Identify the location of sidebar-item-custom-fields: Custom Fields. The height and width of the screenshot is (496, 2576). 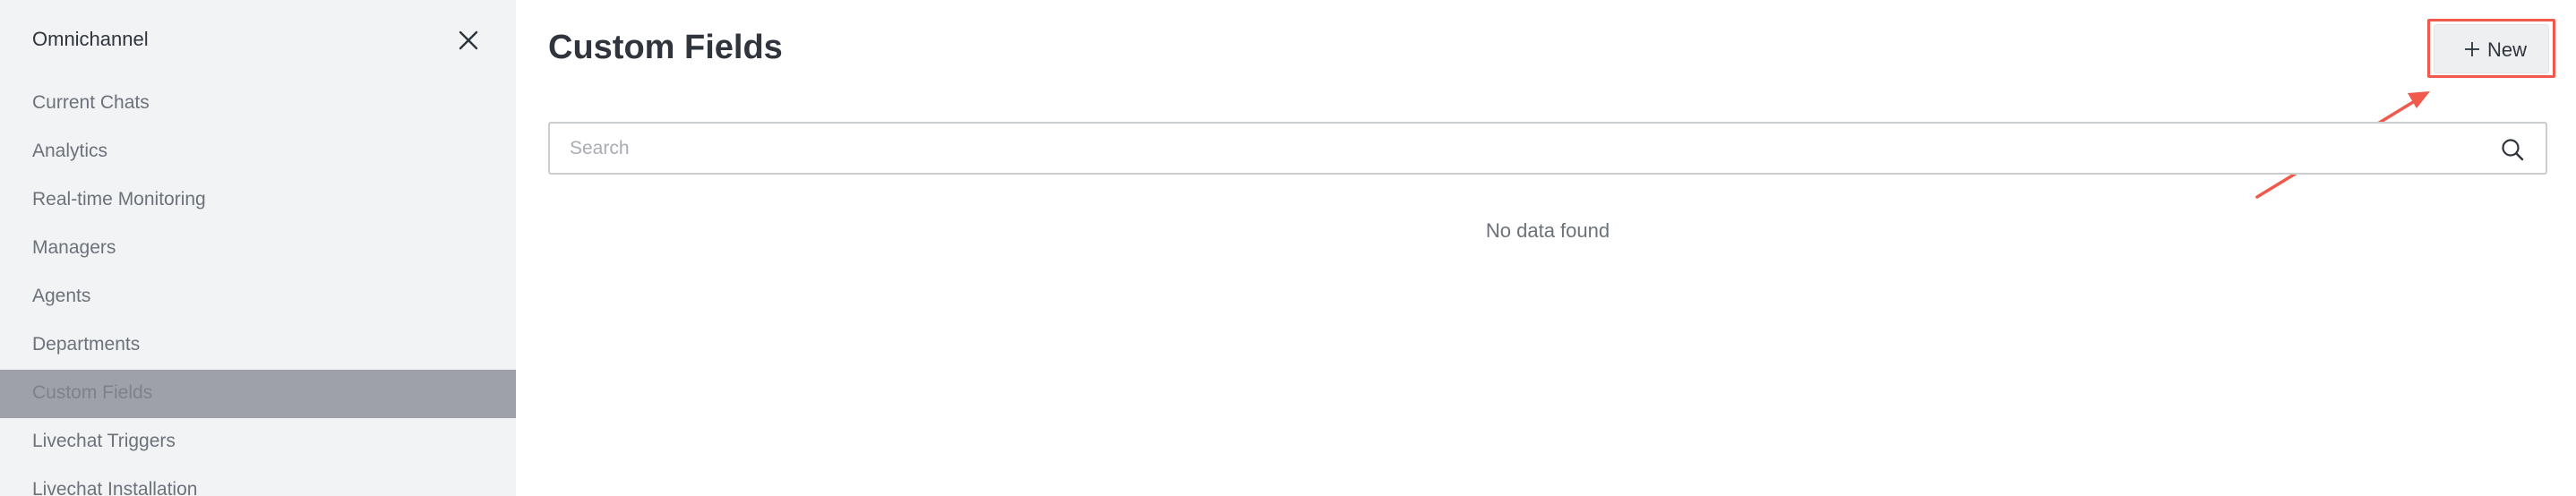
(258, 394).